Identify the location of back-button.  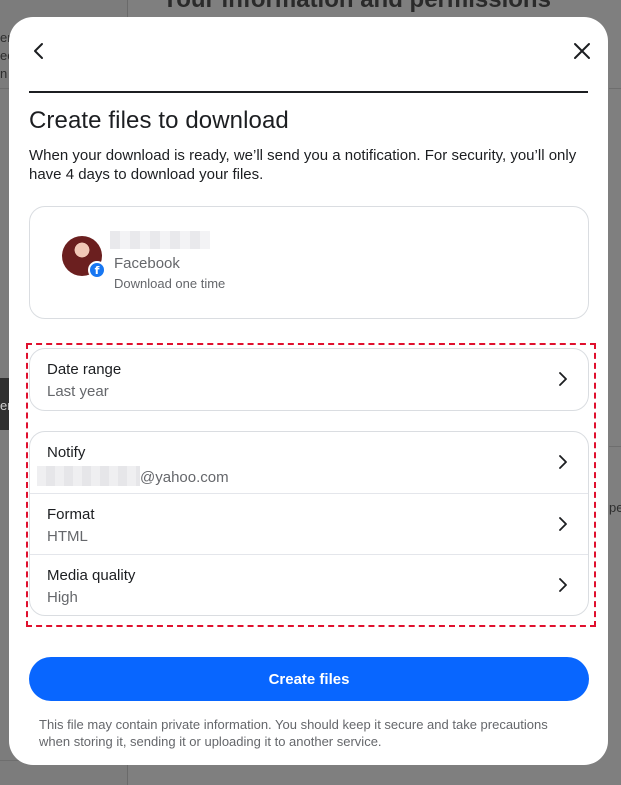
(39, 51).